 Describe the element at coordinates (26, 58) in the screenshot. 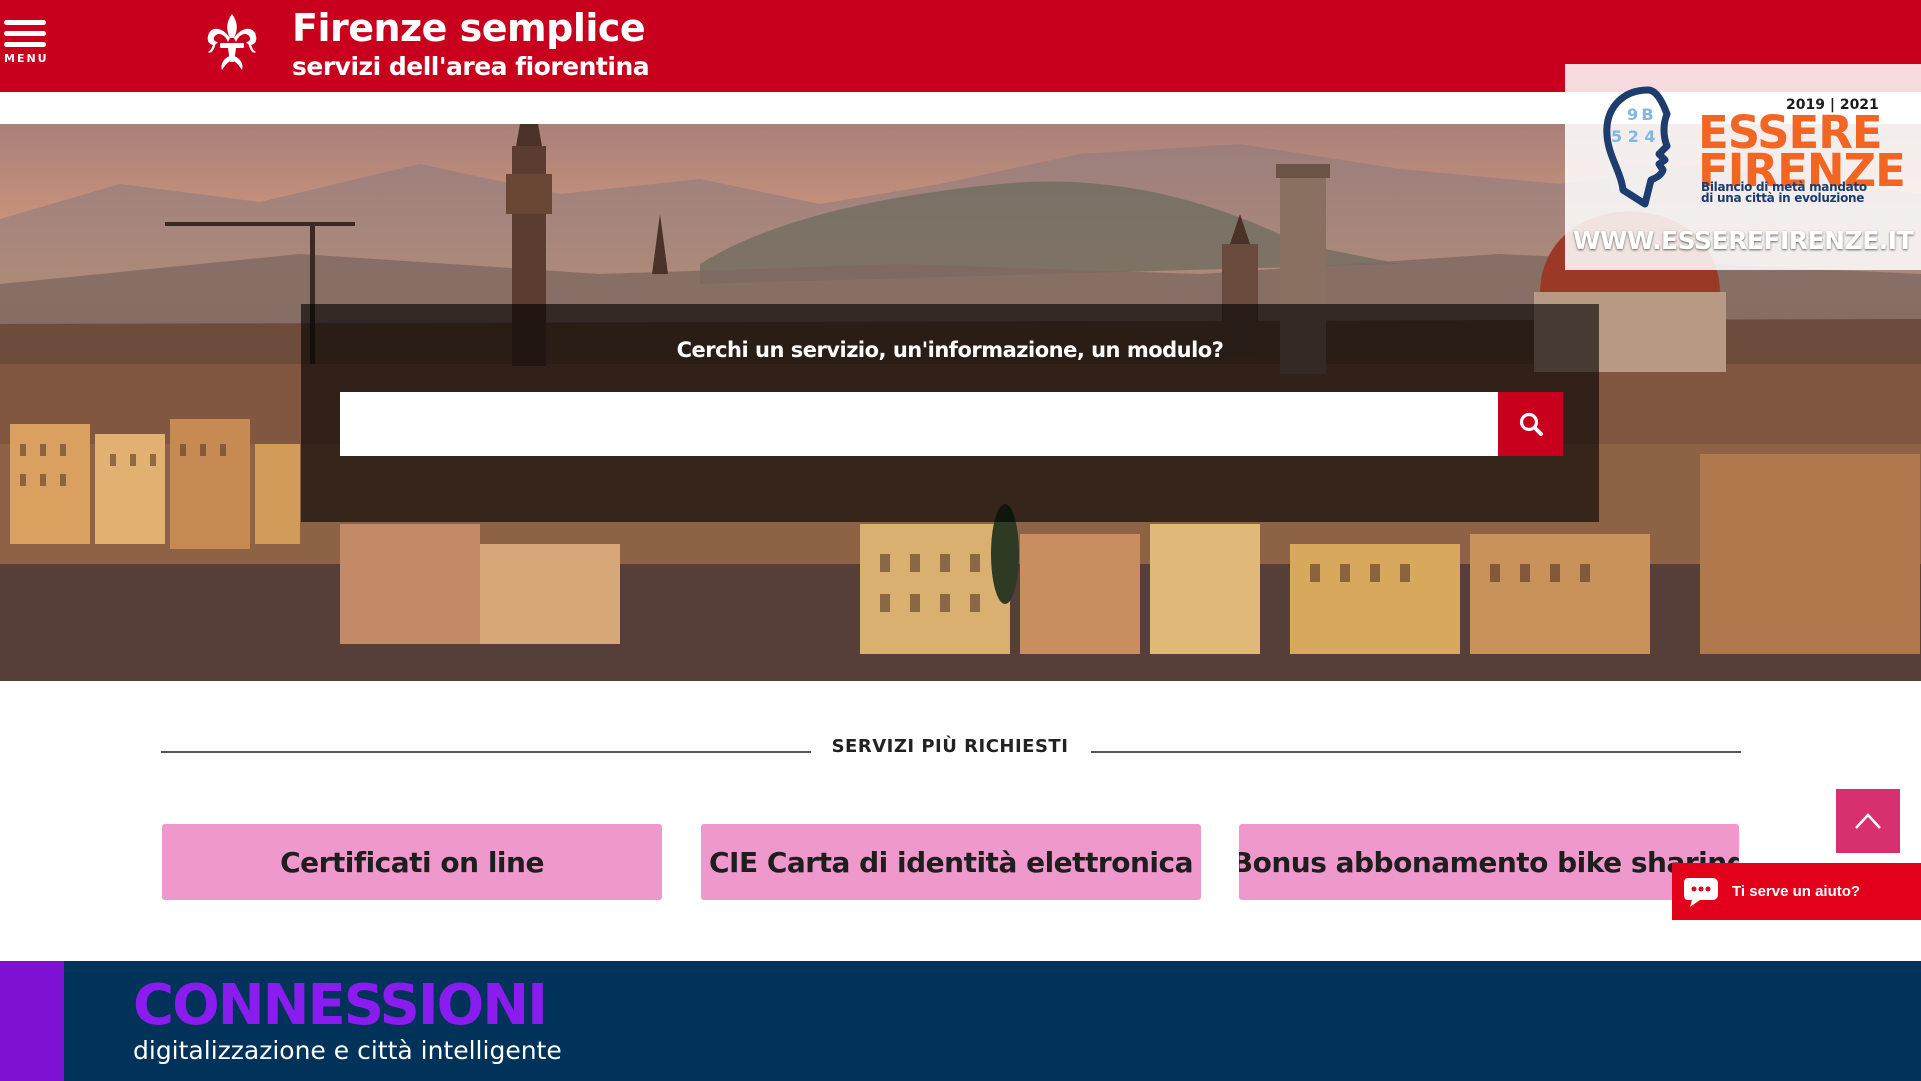

I see `menu-label: MENU` at that location.